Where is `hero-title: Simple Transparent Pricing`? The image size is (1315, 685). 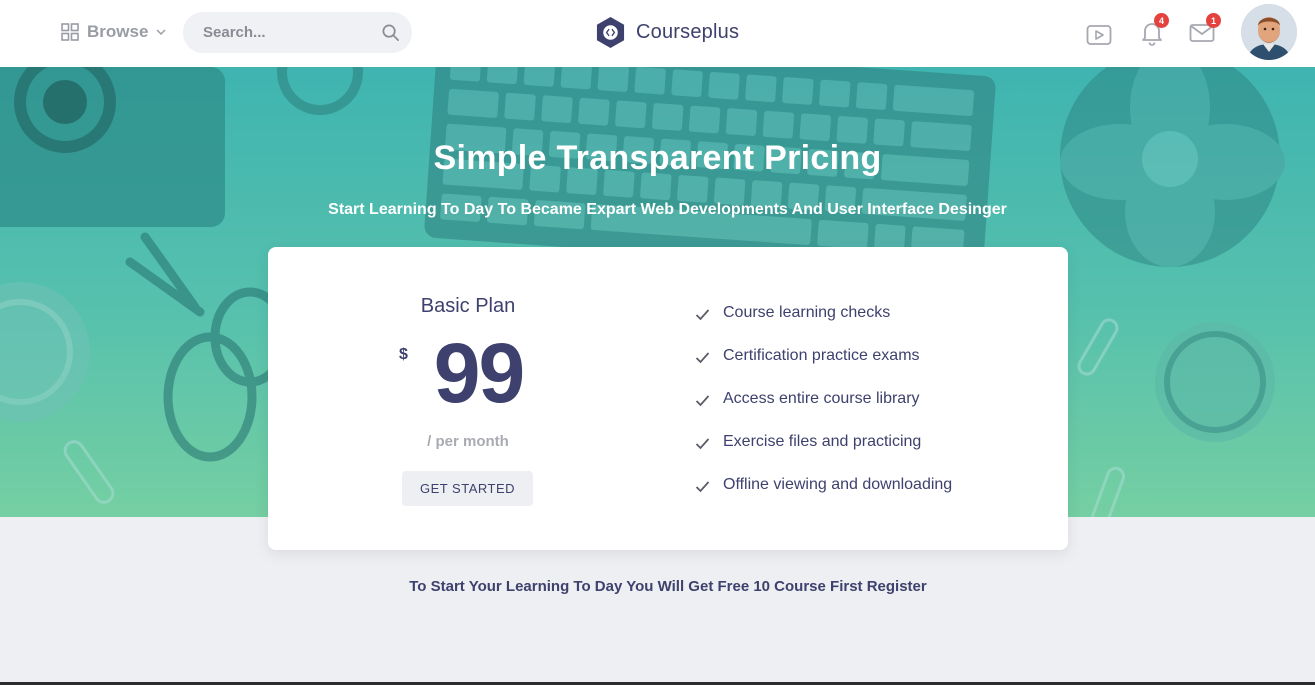
hero-title: Simple Transparent Pricing is located at coordinates (657, 158).